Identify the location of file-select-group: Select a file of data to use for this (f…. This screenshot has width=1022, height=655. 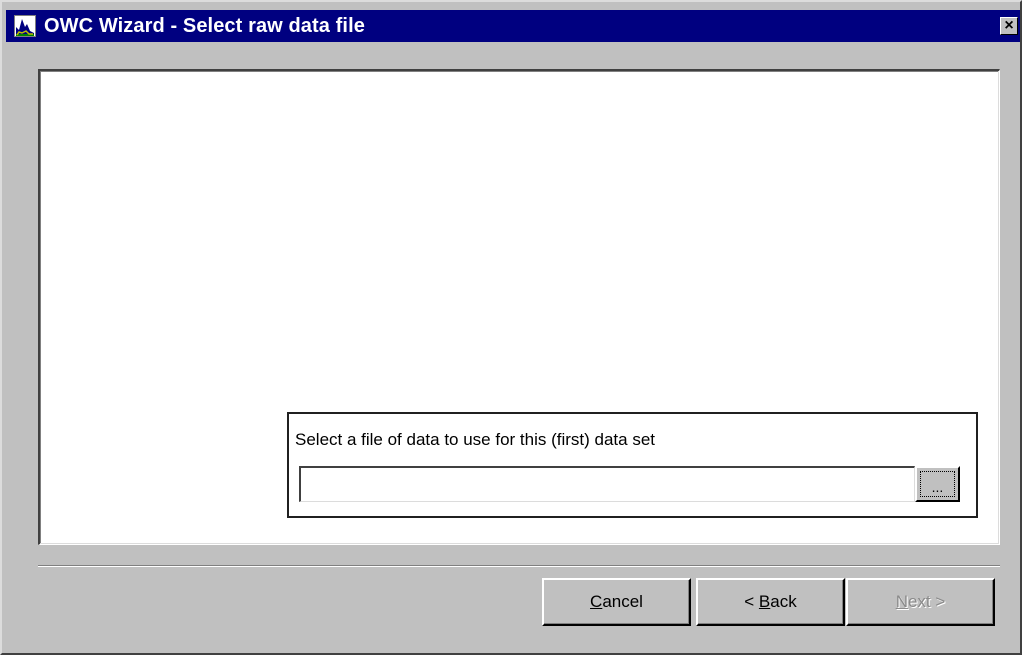
(632, 465).